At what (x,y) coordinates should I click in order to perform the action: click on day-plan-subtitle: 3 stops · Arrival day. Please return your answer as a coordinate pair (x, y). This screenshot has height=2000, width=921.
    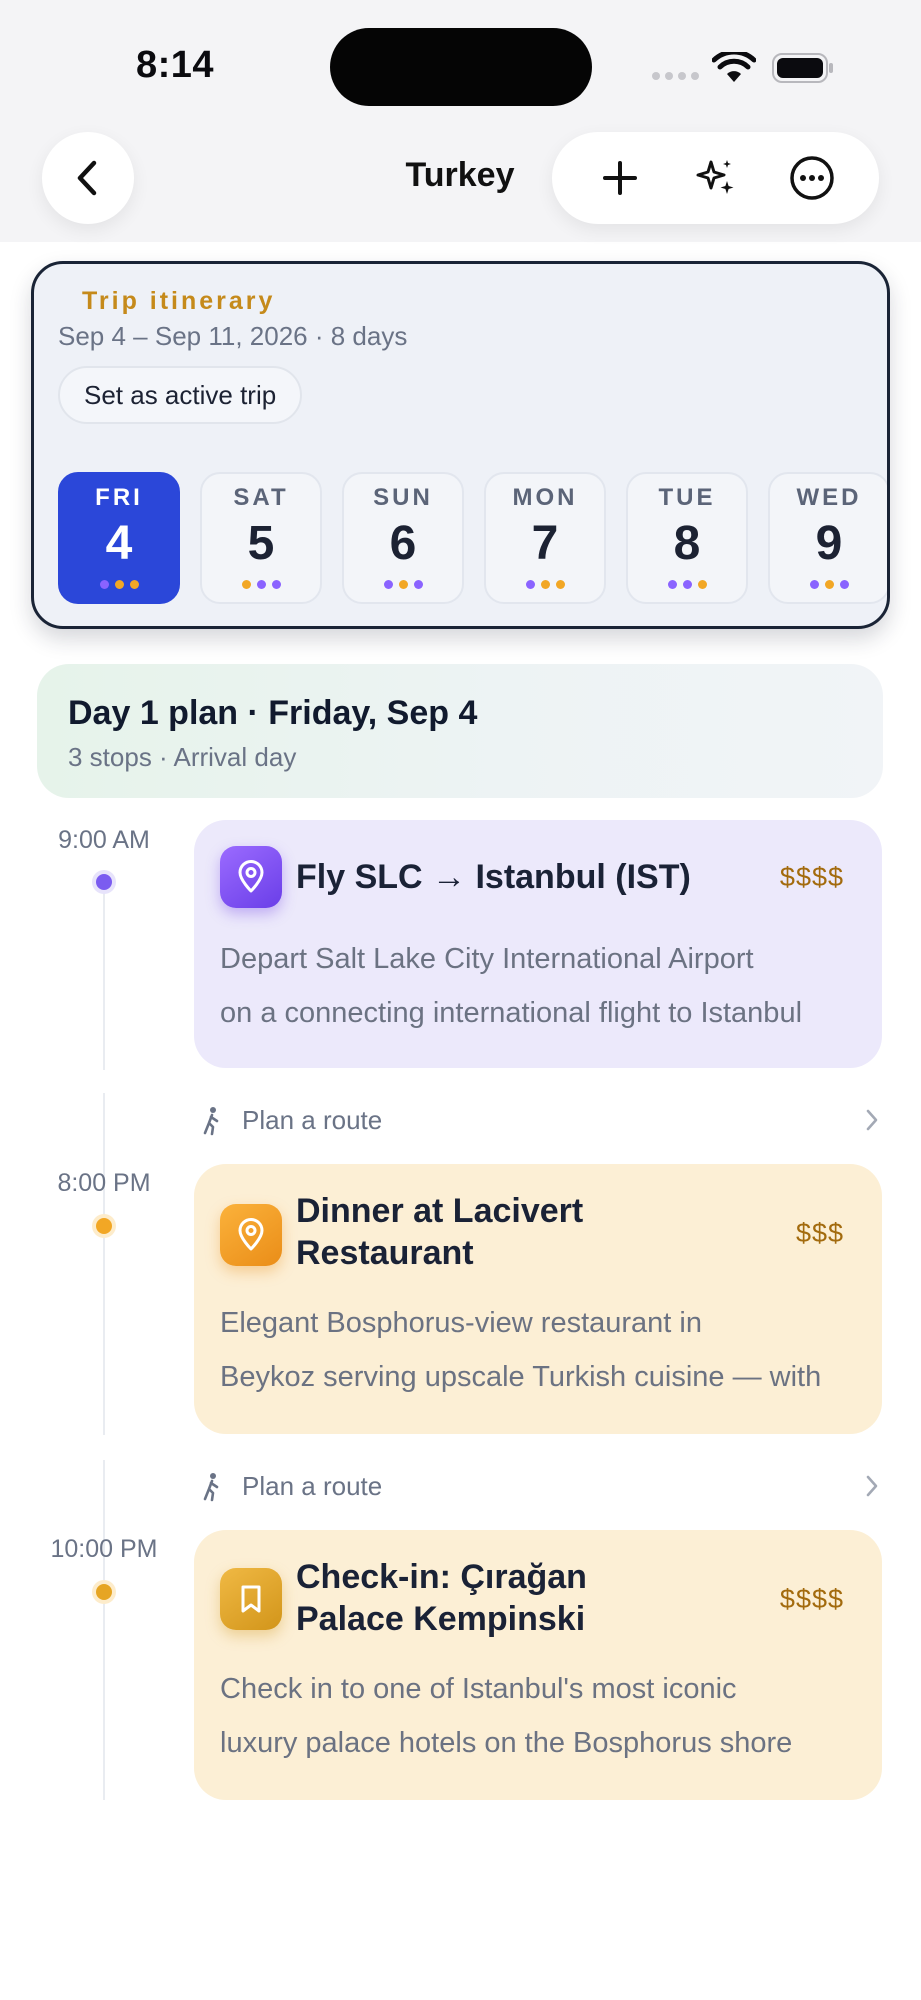
    Looking at the image, I should click on (182, 757).